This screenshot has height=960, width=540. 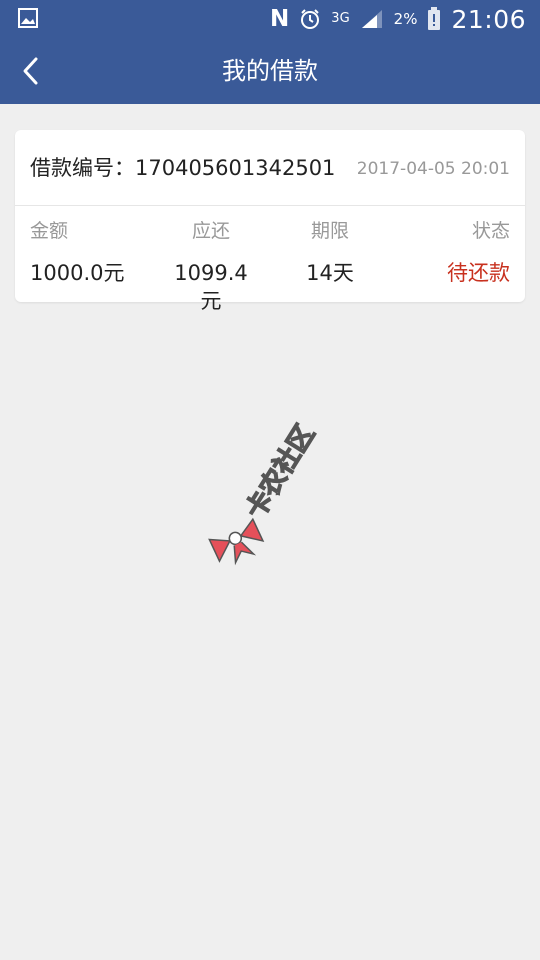 What do you see at coordinates (478, 273) in the screenshot?
I see `status-badge: 待还款` at bounding box center [478, 273].